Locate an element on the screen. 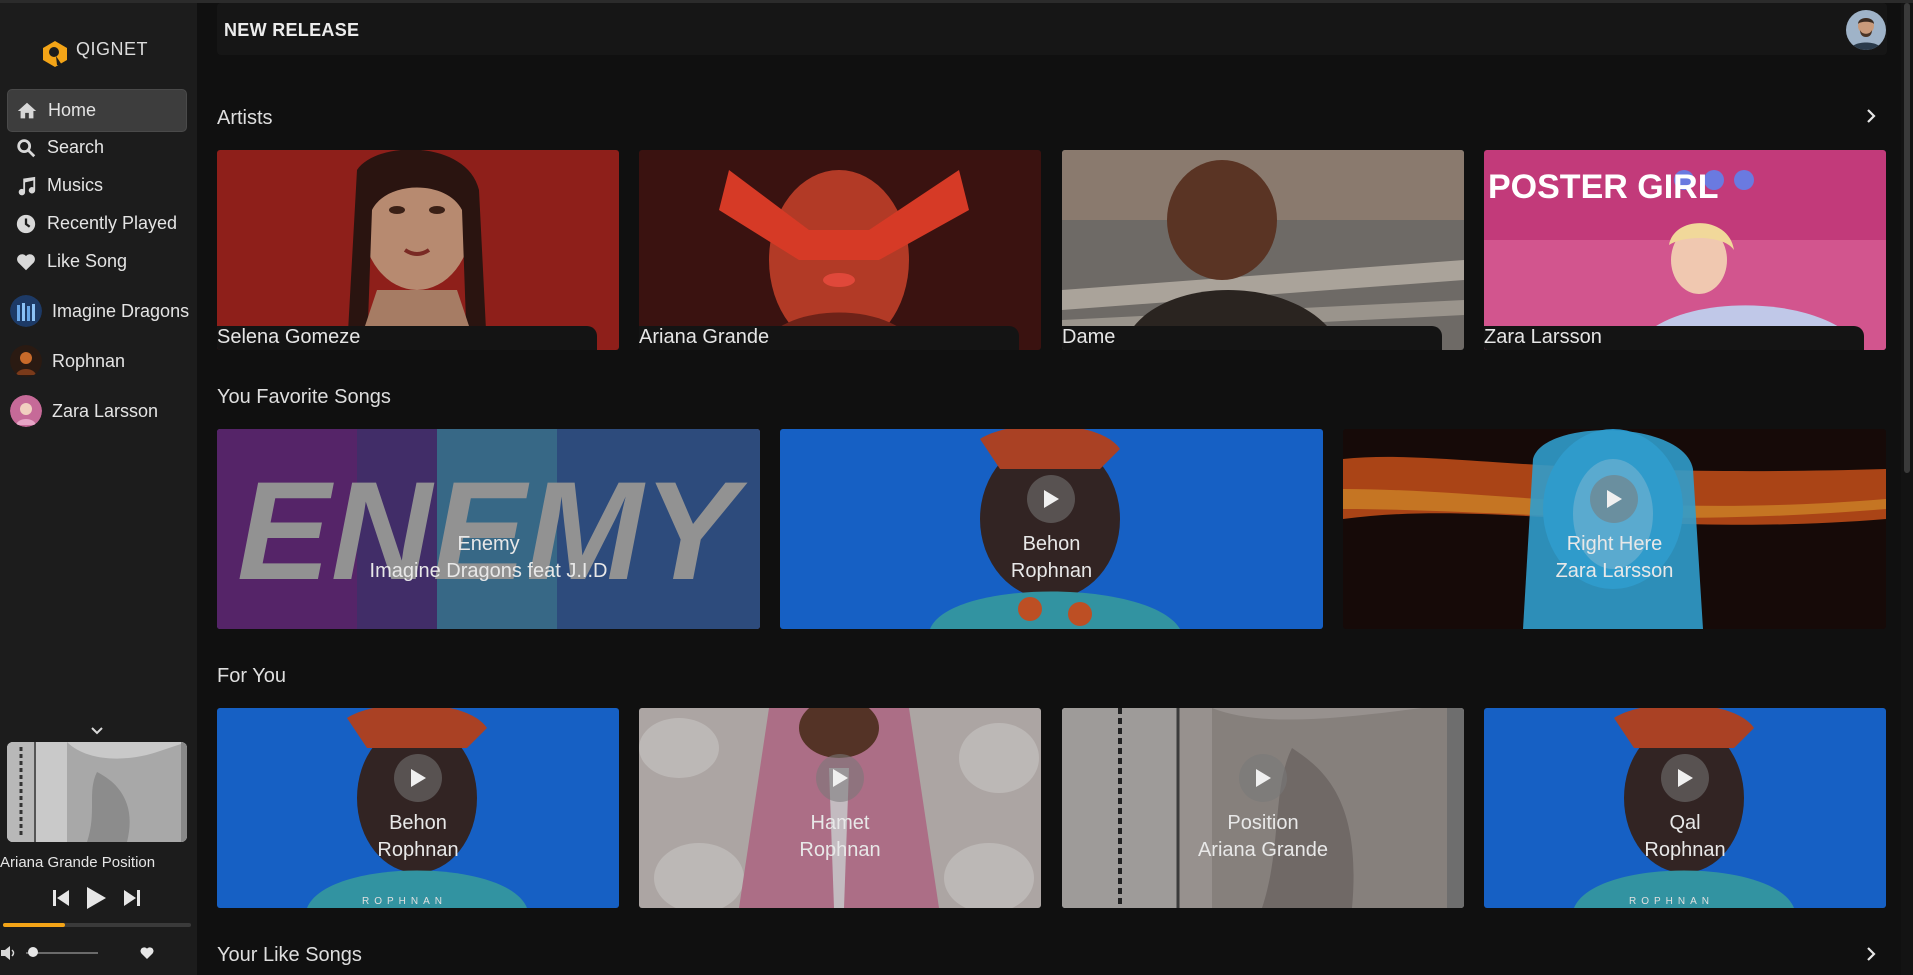  previous-button is located at coordinates (61, 898).